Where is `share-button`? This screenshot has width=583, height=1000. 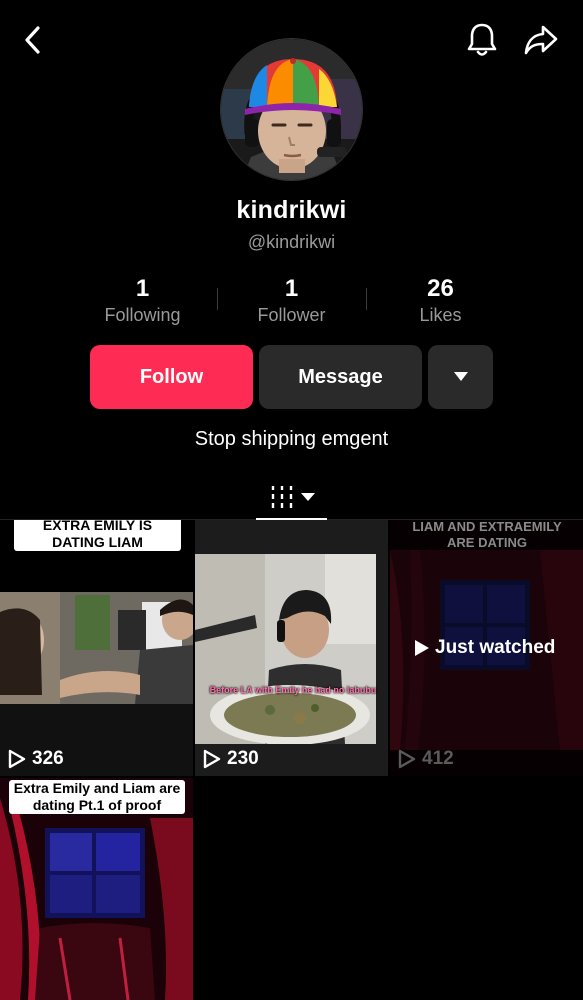
share-button is located at coordinates (541, 40).